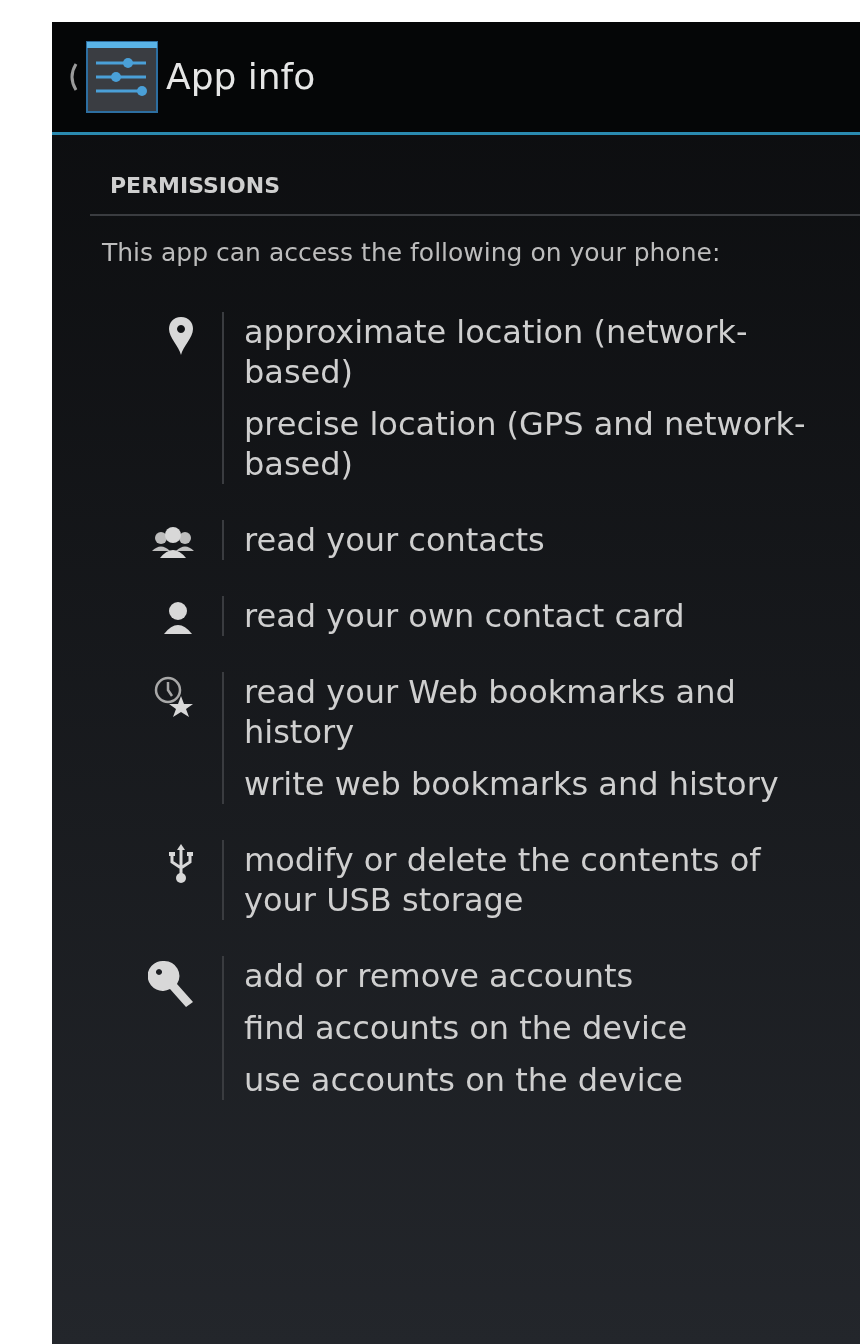 The width and height of the screenshot is (860, 1344). I want to click on permission-text: read your contacts, so click(395, 539).